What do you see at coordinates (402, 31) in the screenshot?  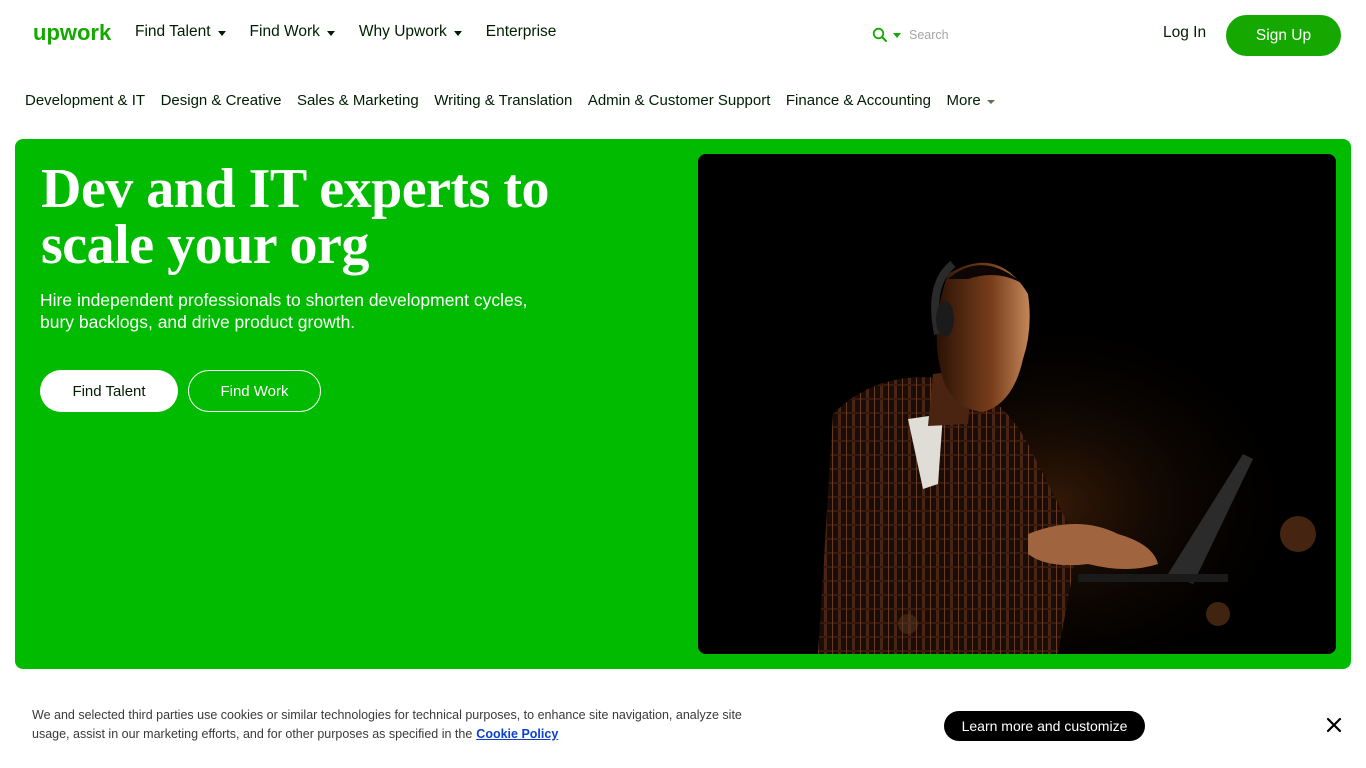 I see `nav-why-upwork-label: Why Upwork` at bounding box center [402, 31].